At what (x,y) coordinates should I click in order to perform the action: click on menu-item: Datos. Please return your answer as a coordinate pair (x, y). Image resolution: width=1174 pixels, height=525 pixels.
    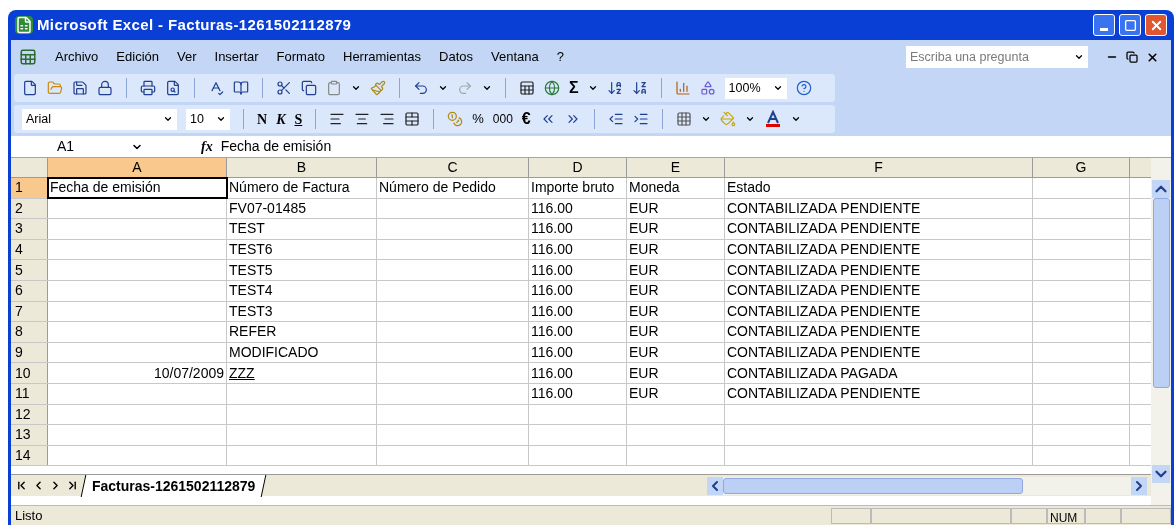
    Looking at the image, I should click on (456, 57).